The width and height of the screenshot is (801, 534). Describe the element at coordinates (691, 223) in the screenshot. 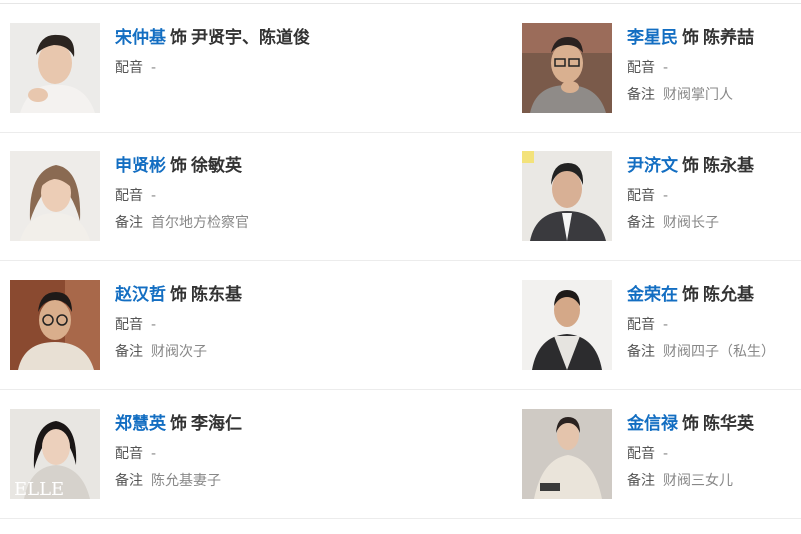

I see `note-value: 财阀长子` at that location.